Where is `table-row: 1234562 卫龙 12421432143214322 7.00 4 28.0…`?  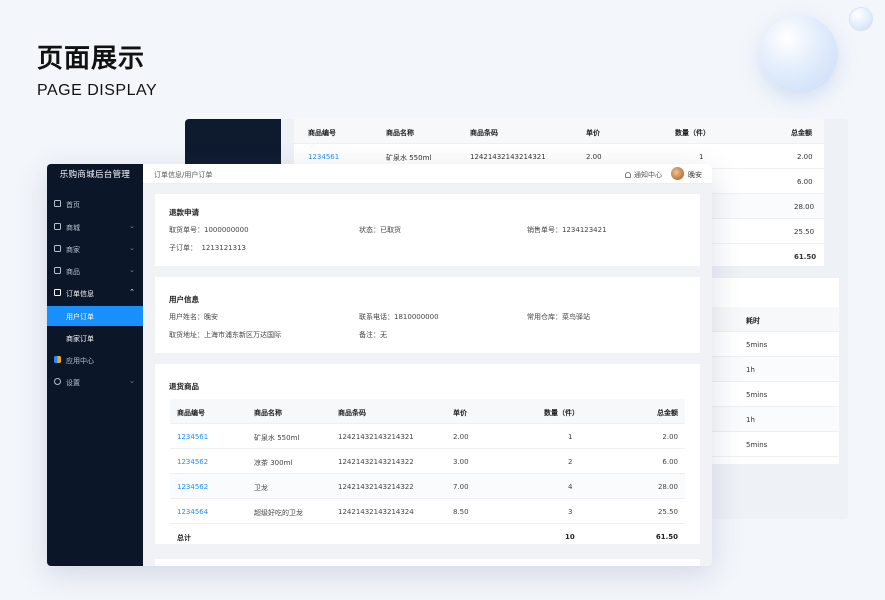
table-row: 1234562 卫龙 12421432143214322 7.00 4 28.0… is located at coordinates (427, 486).